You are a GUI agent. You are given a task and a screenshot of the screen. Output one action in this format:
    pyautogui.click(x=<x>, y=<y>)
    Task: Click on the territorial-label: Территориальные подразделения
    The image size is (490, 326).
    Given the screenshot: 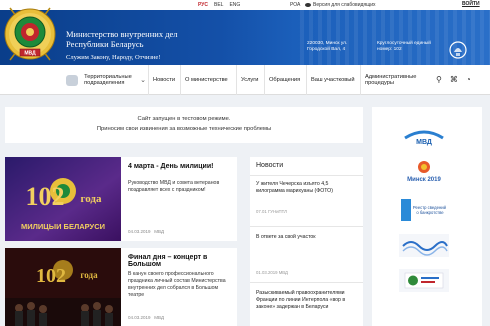 What is the action you would take?
    pyautogui.click(x=110, y=80)
    